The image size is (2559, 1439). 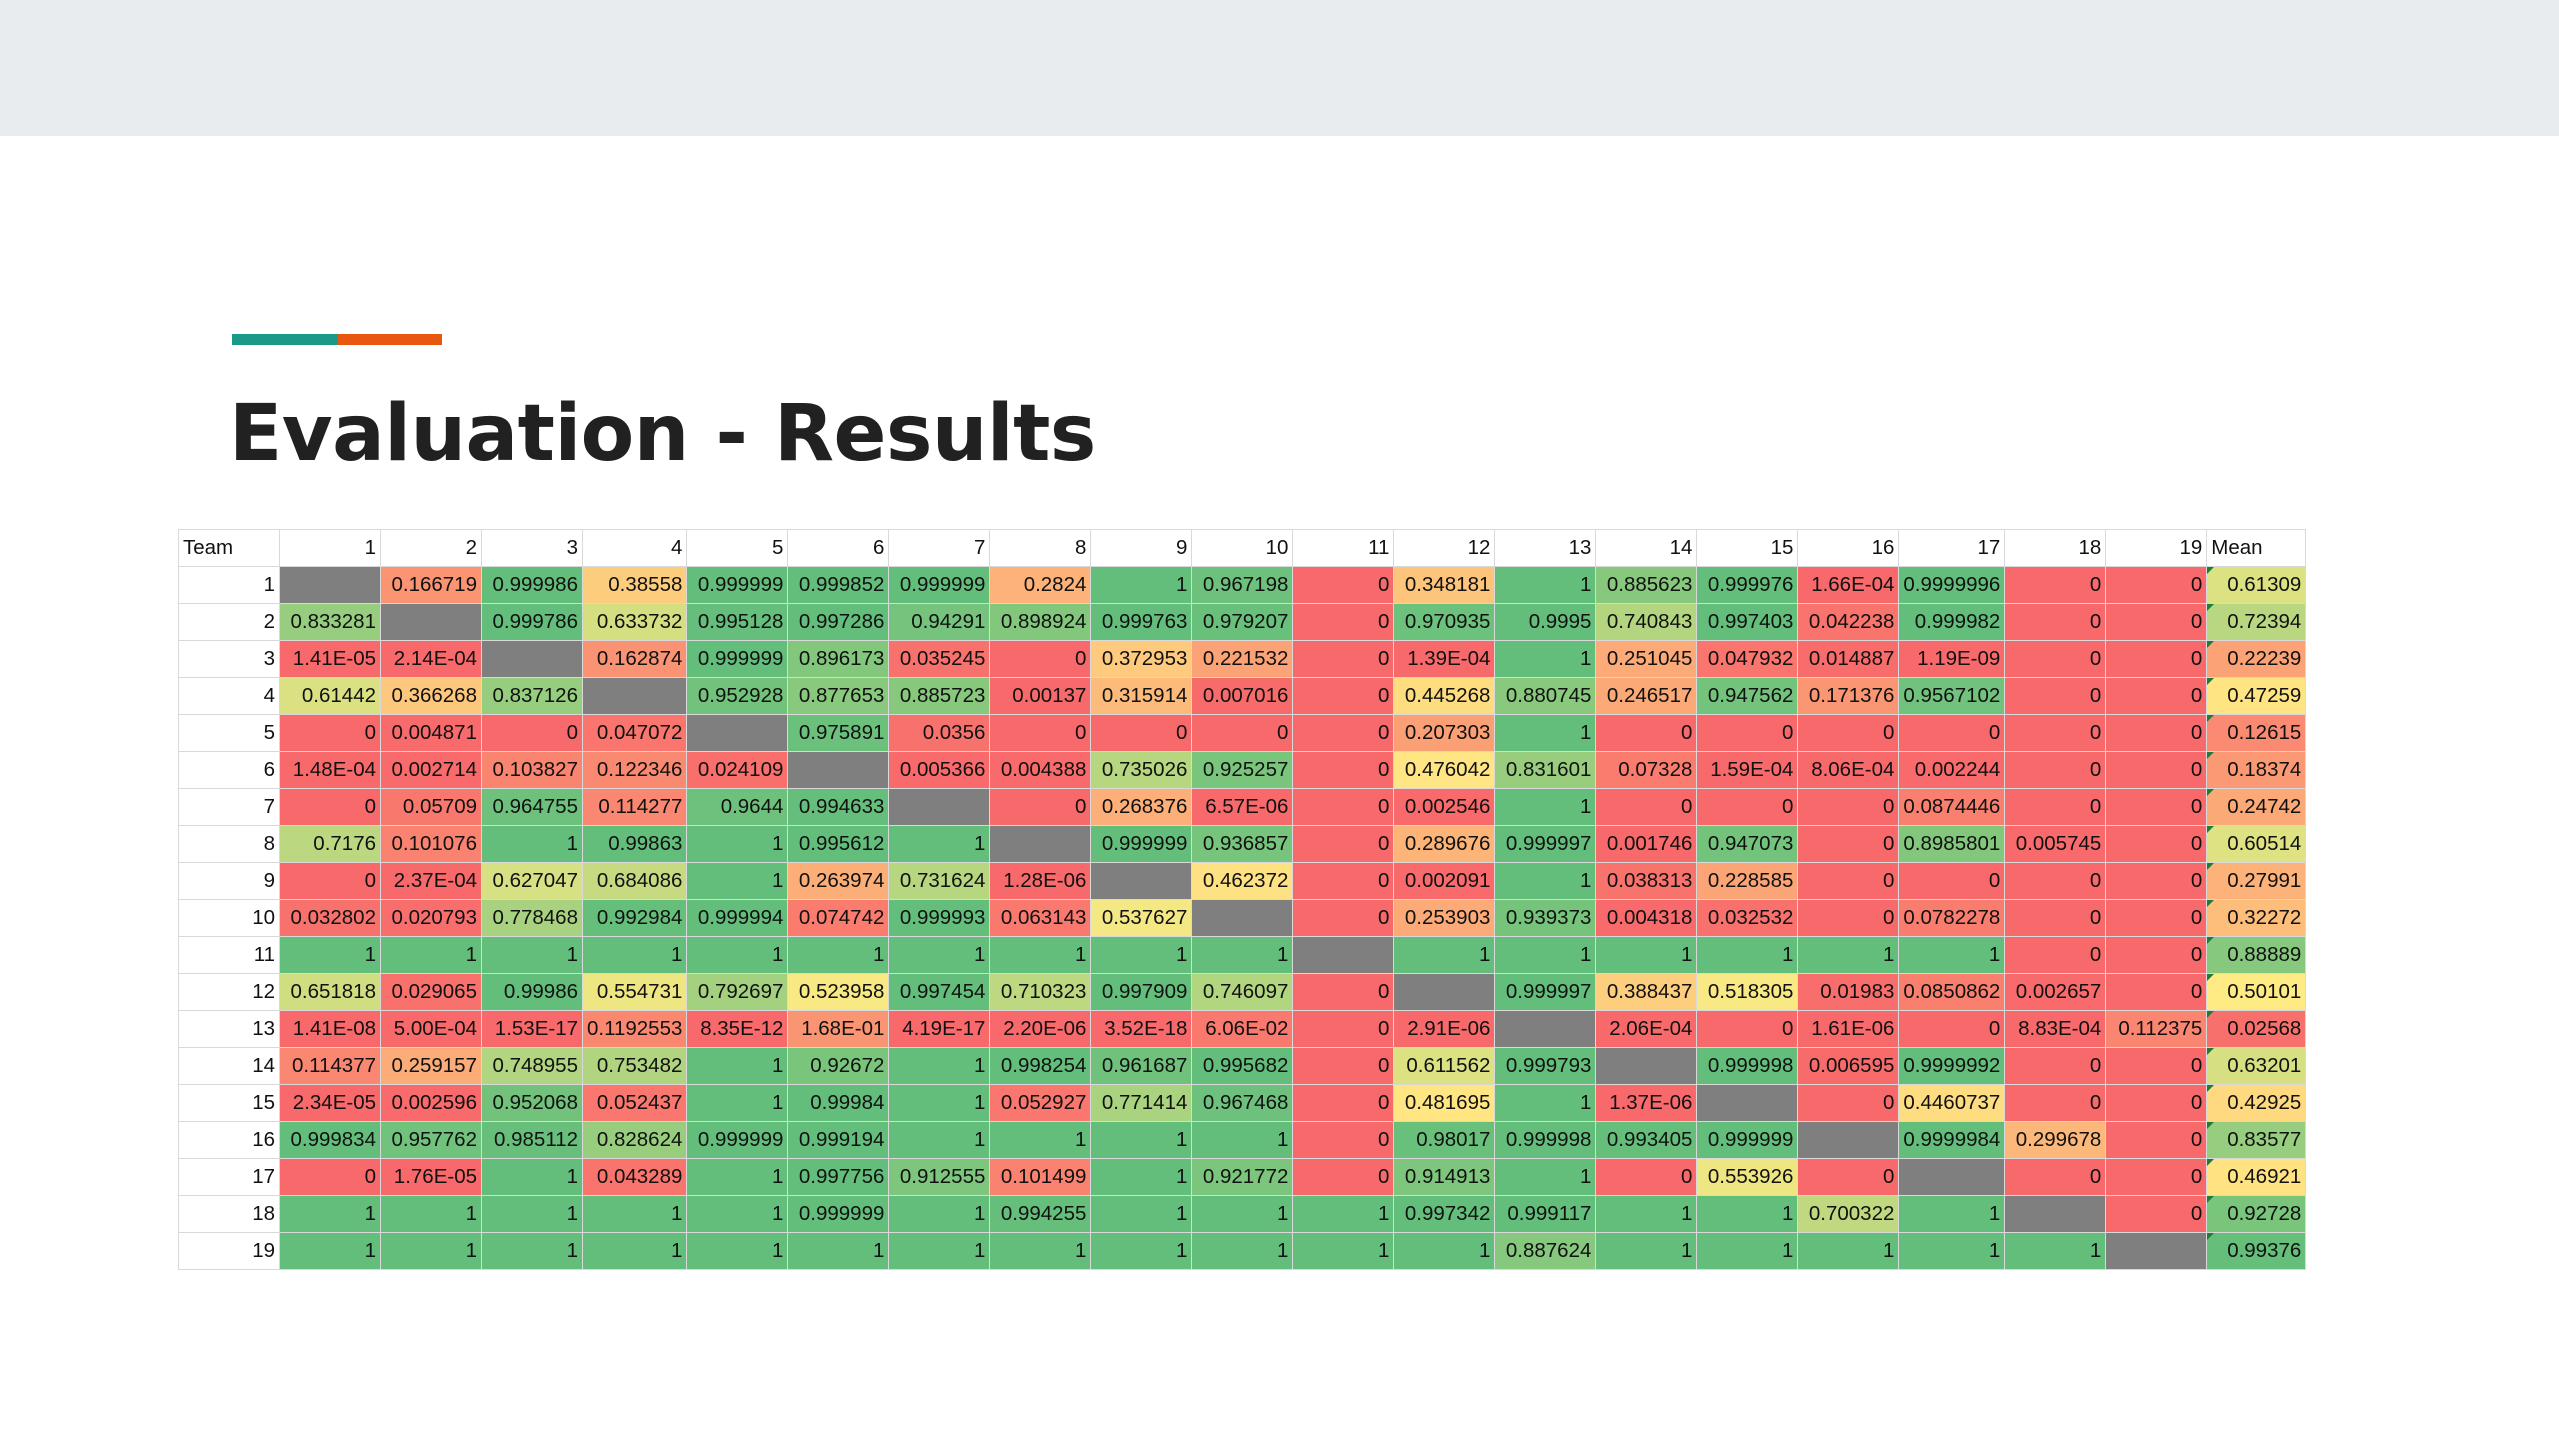 What do you see at coordinates (1646, 585) in the screenshot?
I see `heatmap-cell: 0.885623` at bounding box center [1646, 585].